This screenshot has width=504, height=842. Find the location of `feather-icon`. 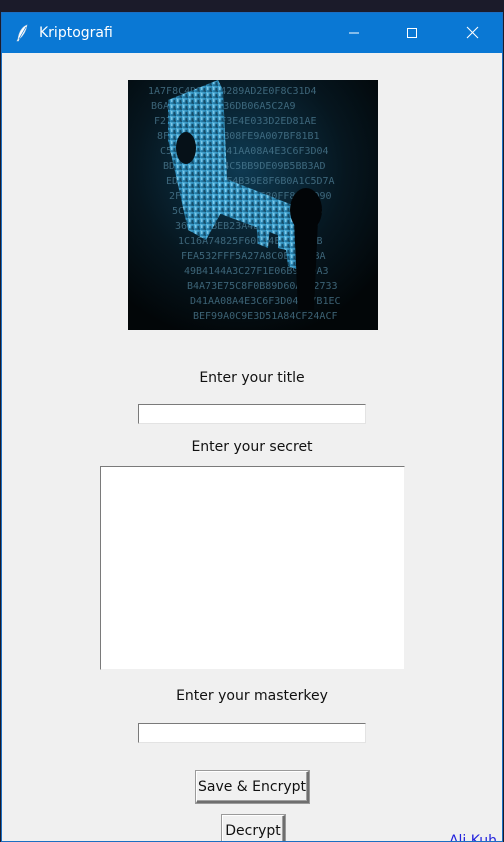

feather-icon is located at coordinates (22, 33).